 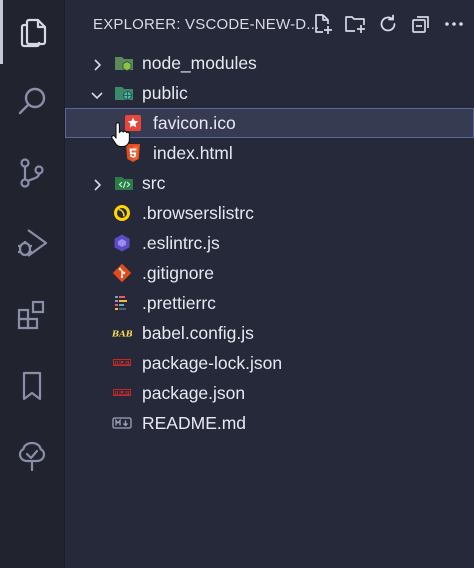 What do you see at coordinates (198, 332) in the screenshot?
I see `tree-item-label: babel.config.js` at bounding box center [198, 332].